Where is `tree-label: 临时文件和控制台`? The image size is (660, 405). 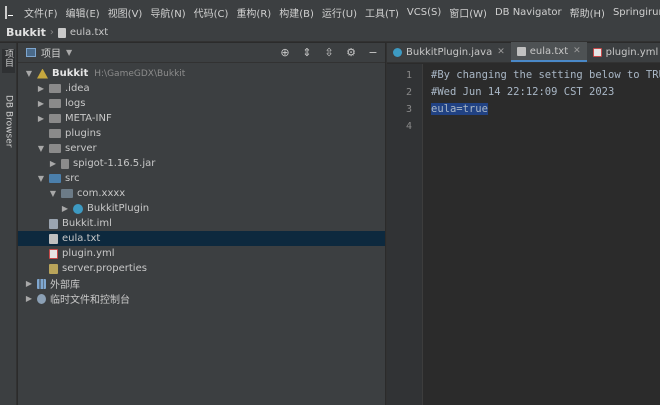 tree-label: 临时文件和控制台 is located at coordinates (90, 300).